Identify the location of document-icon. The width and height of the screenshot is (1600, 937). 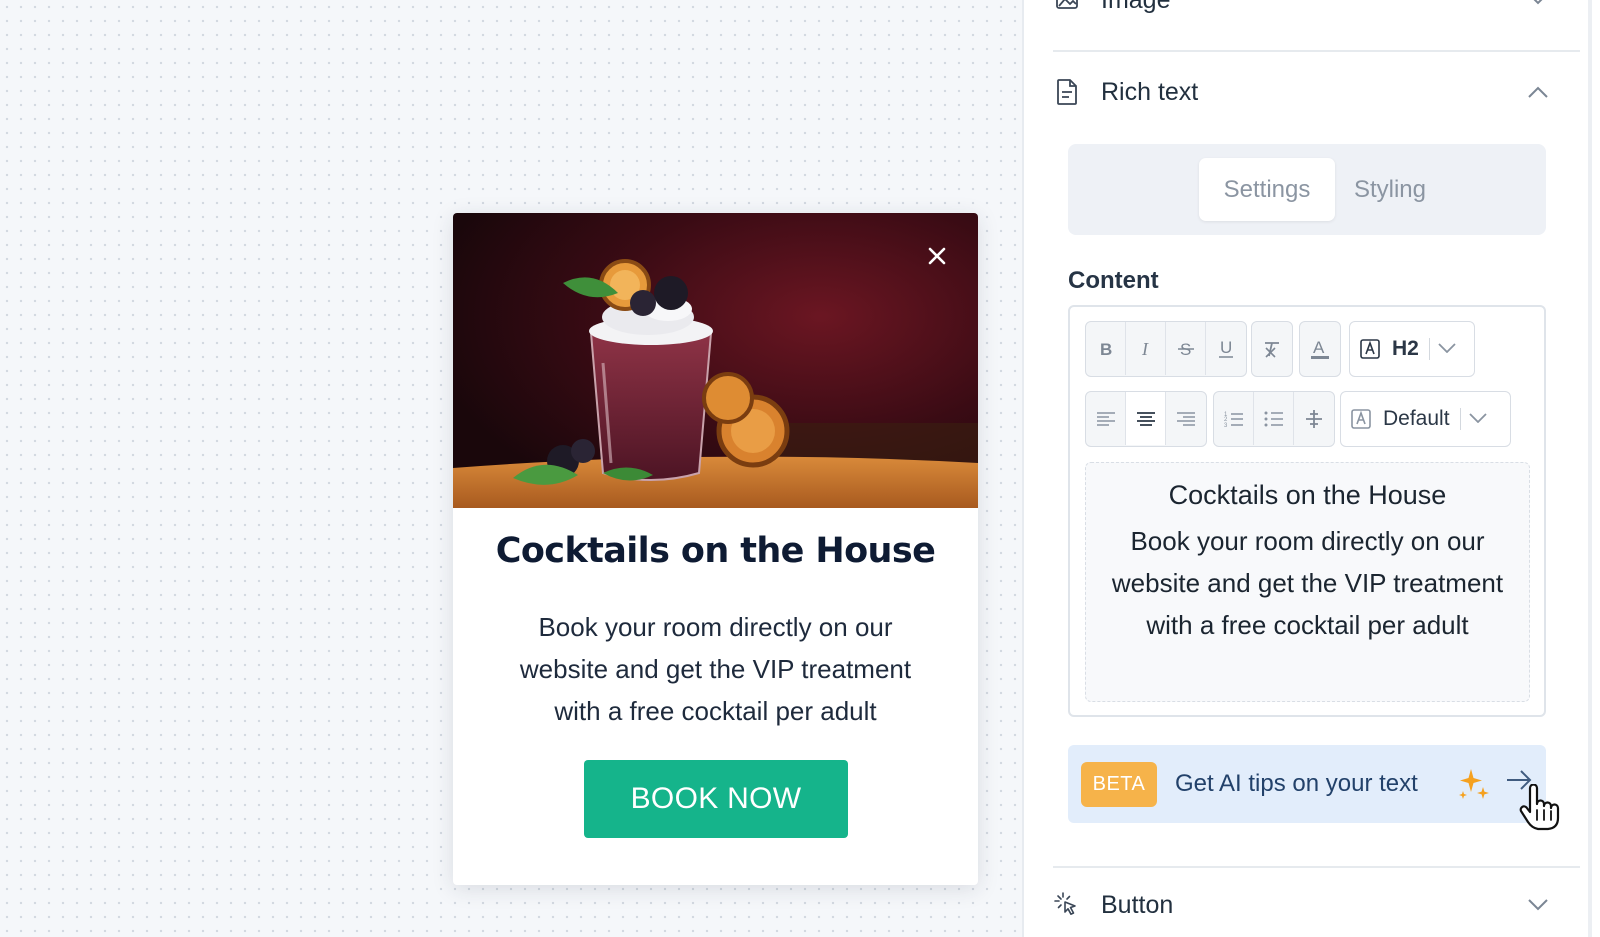
(1067, 92).